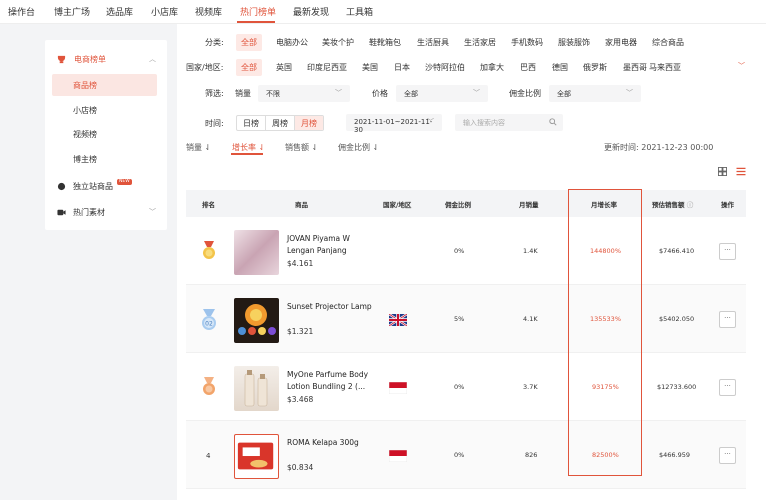 This screenshot has height=500, width=766. What do you see at coordinates (164, 11) in the screenshot?
I see `nav-item-shop-library: 小店库` at bounding box center [164, 11].